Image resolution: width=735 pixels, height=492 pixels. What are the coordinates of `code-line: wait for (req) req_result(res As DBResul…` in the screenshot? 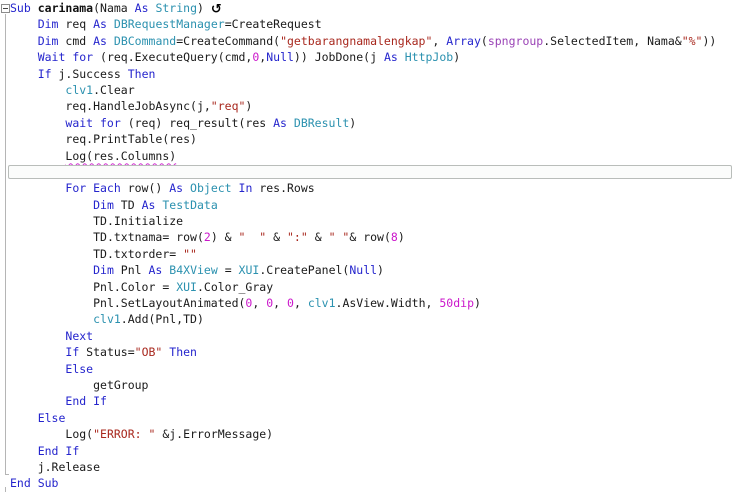 It's located at (211, 122).